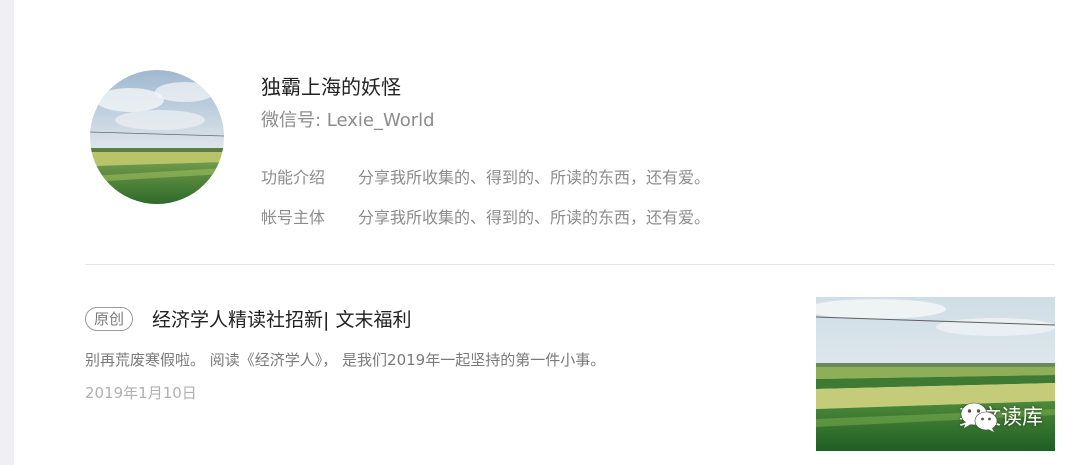 This screenshot has height=465, width=1080. What do you see at coordinates (109, 319) in the screenshot?
I see `original-badge: 原创` at bounding box center [109, 319].